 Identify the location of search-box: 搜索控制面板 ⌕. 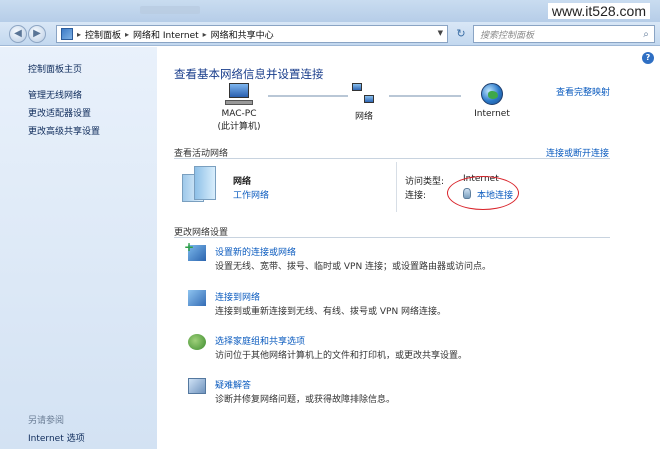
(564, 34).